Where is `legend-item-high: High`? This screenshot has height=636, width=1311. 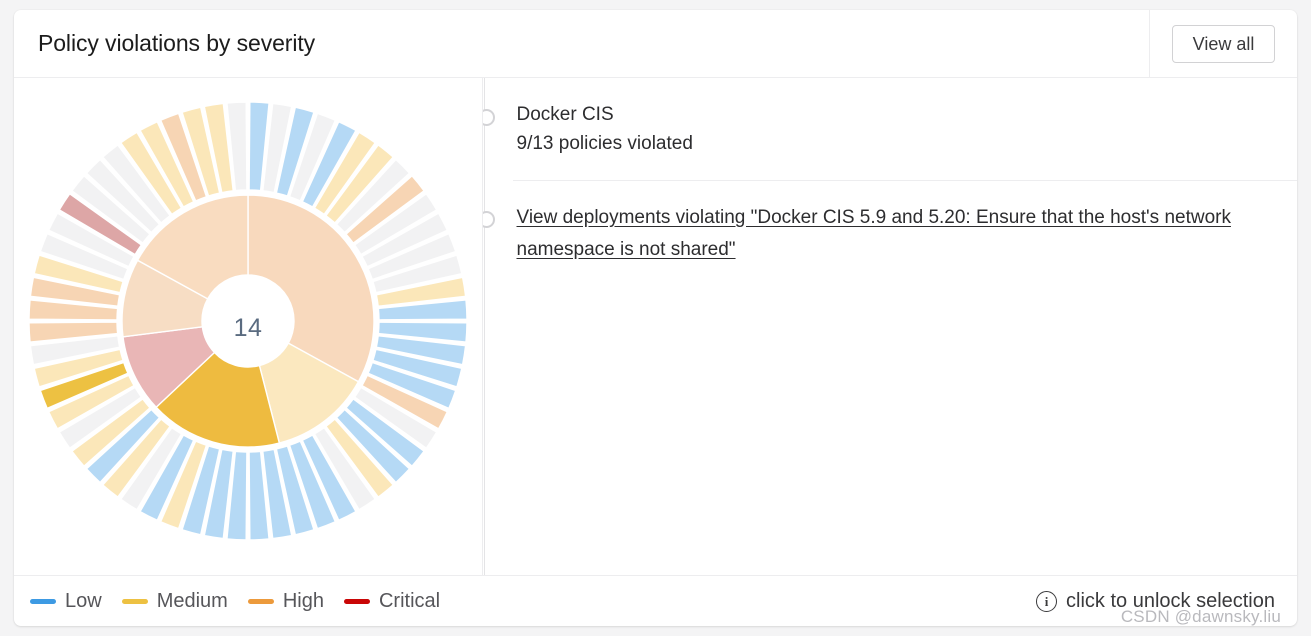
legend-item-high: High is located at coordinates (285, 601).